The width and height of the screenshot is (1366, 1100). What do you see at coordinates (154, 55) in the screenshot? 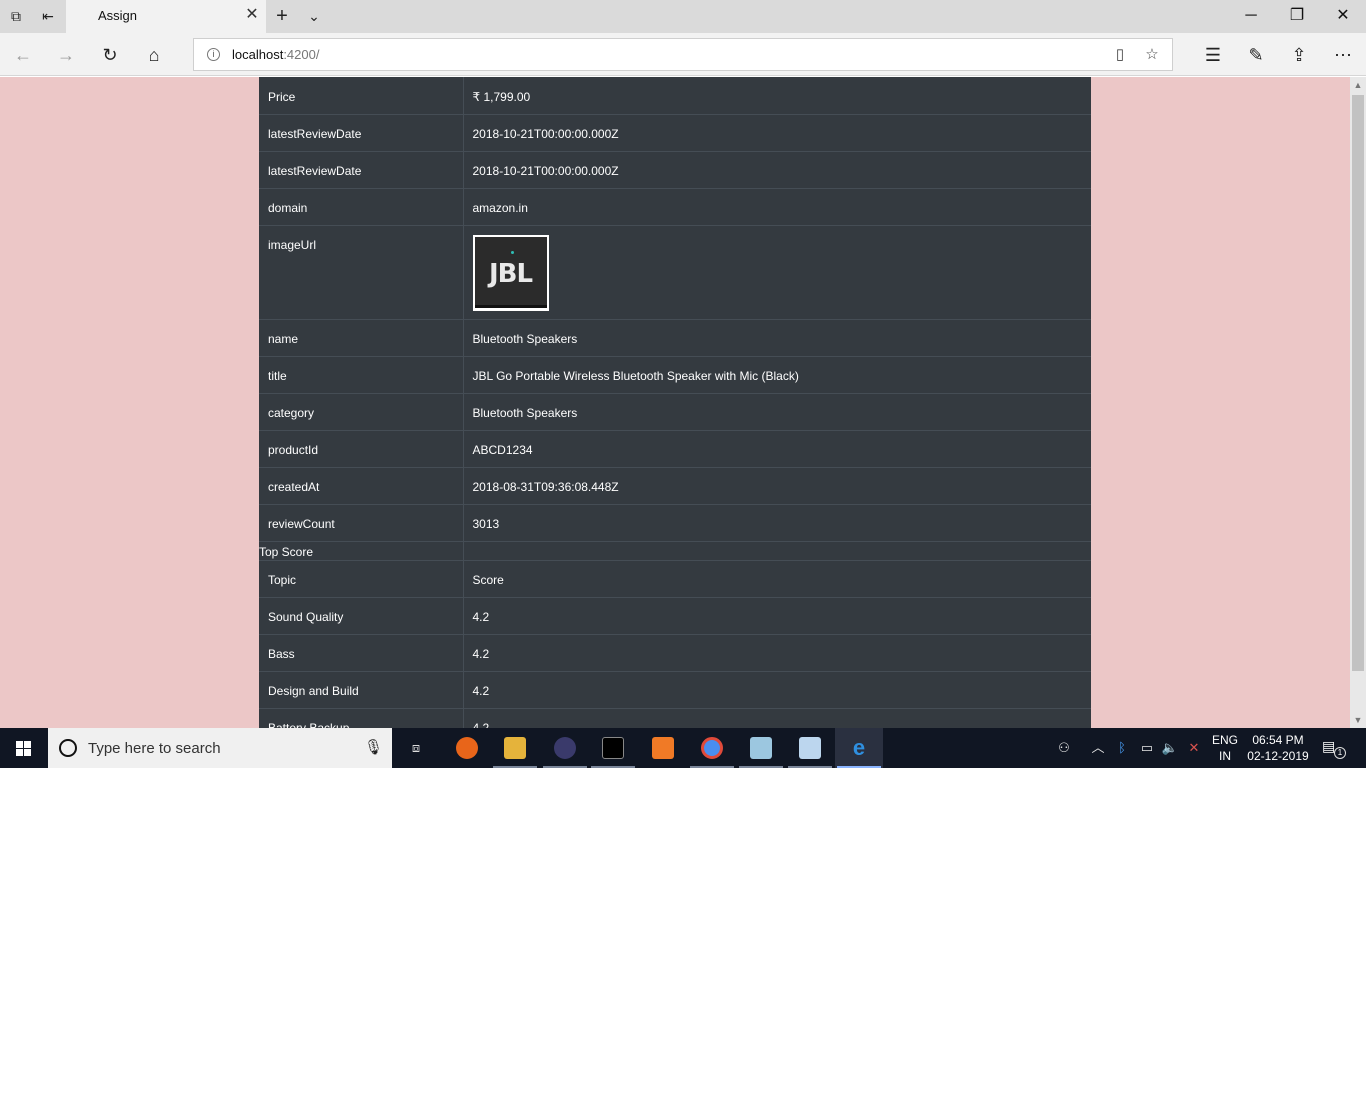
I see `home-icon: ⌂` at bounding box center [154, 55].